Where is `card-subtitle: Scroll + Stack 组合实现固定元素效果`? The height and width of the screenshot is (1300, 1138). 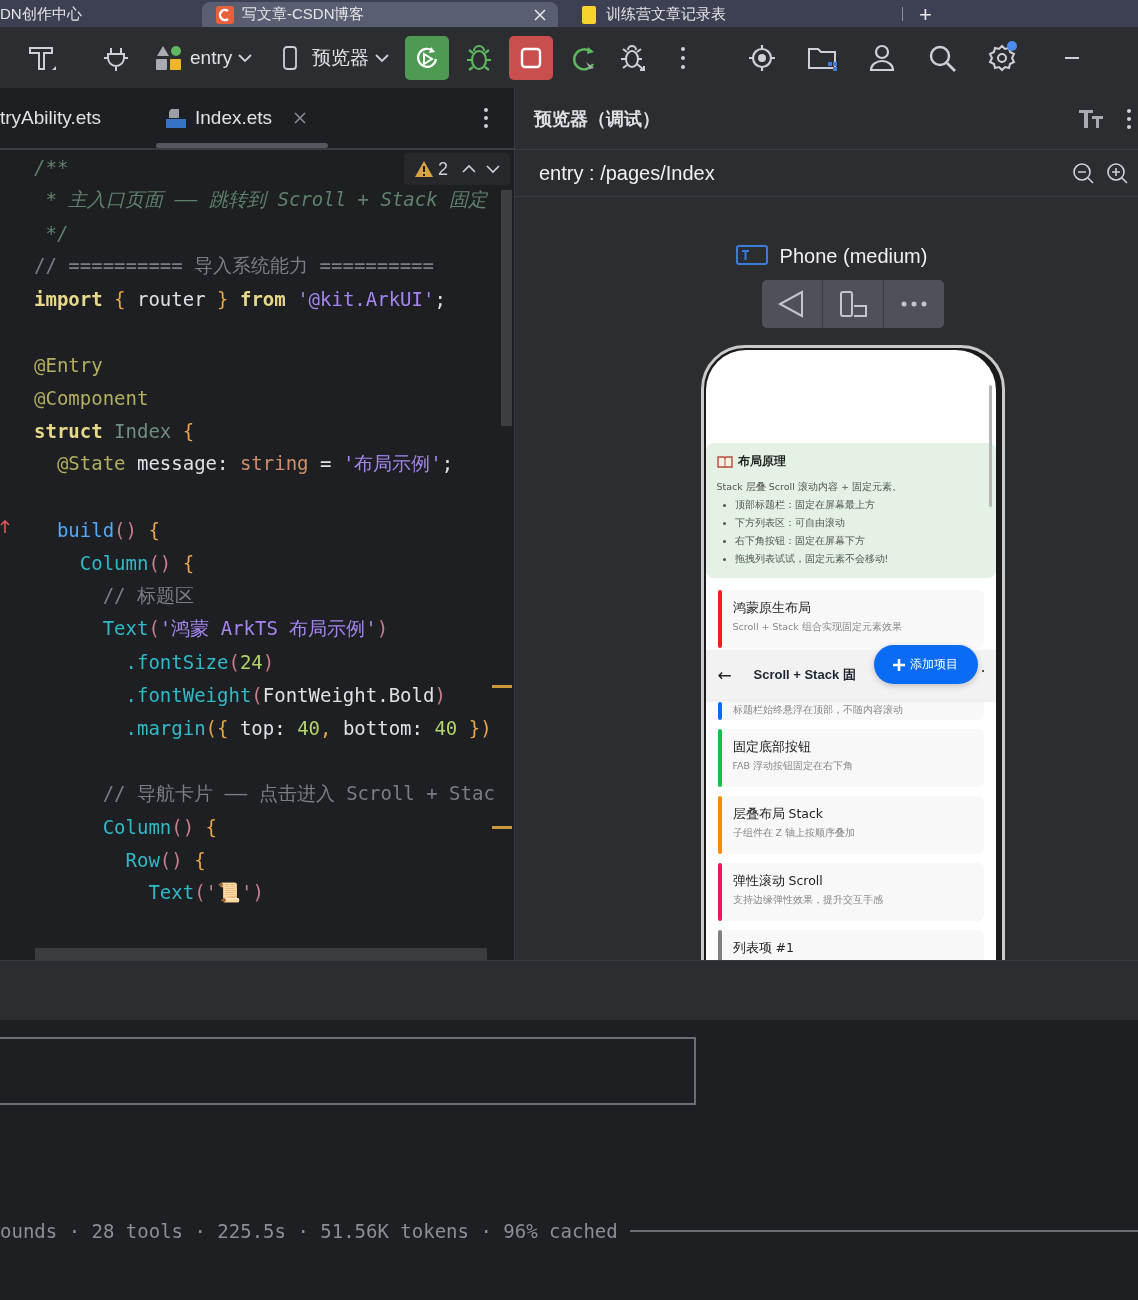 card-subtitle: Scroll + Stack 组合实现固定元素效果 is located at coordinates (817, 627).